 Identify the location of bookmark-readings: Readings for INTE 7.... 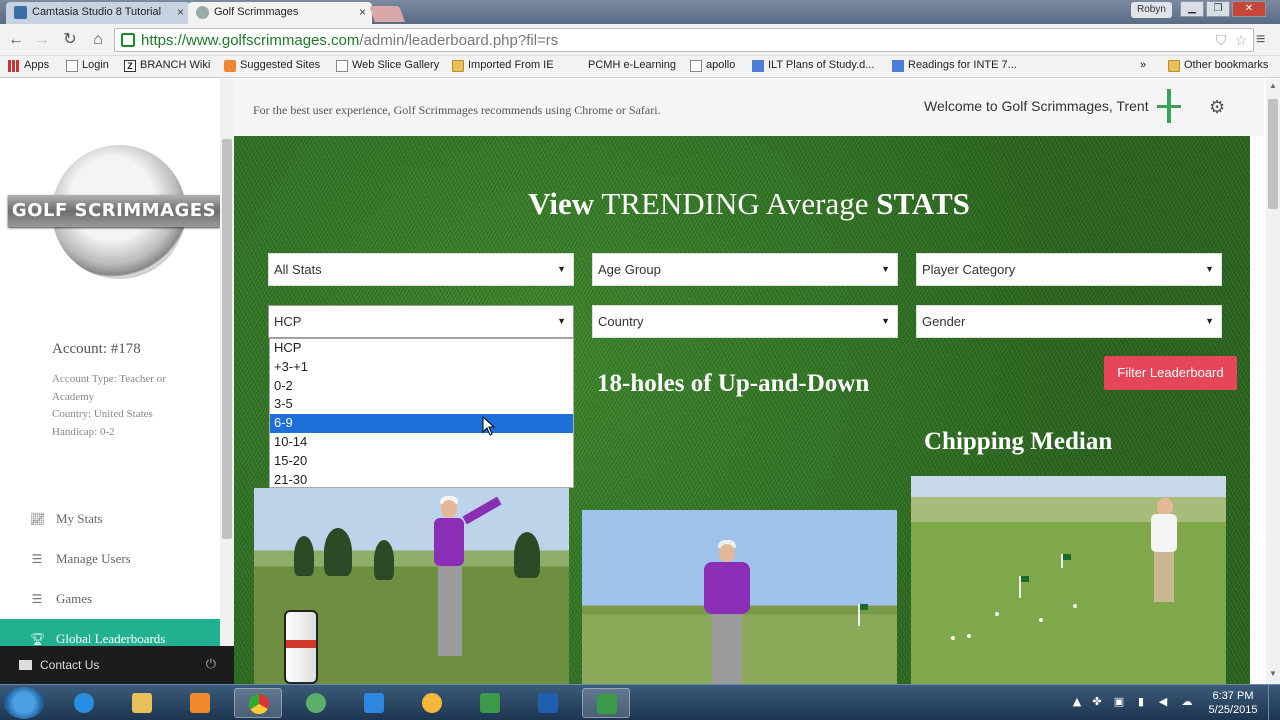
(954, 65).